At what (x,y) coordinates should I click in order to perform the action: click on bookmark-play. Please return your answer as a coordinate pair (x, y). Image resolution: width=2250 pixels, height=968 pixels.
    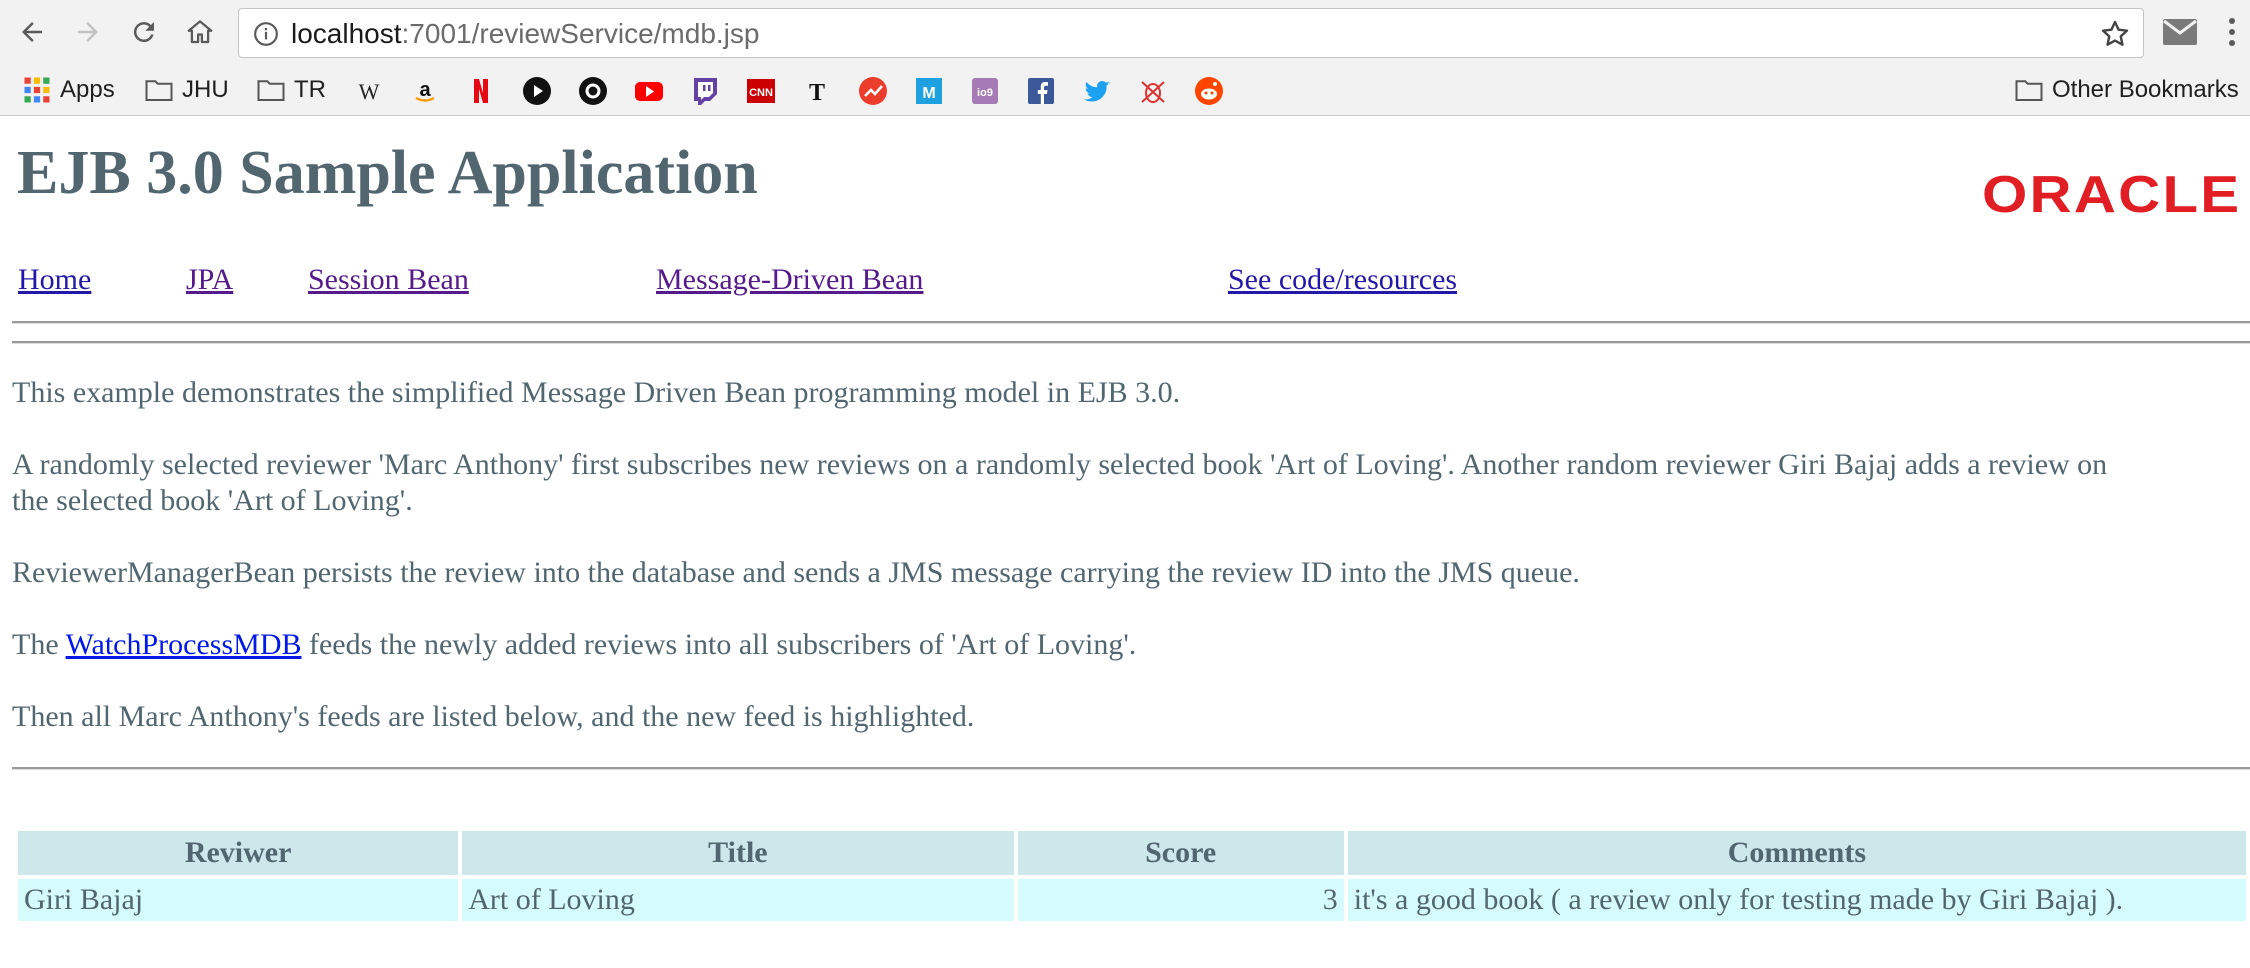
    Looking at the image, I should click on (537, 91).